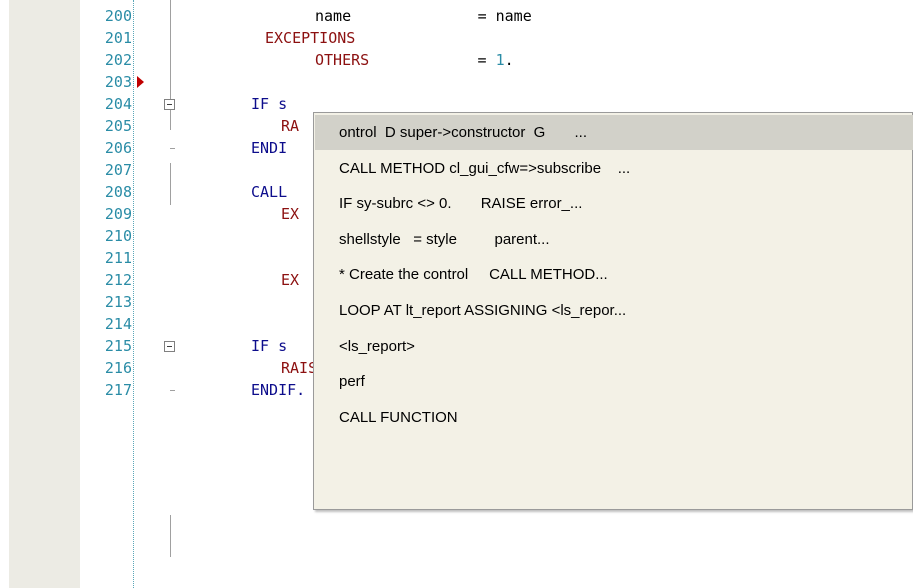 The width and height of the screenshot is (913, 588). Describe the element at coordinates (118, 346) in the screenshot. I see `line-number: 215` at that location.